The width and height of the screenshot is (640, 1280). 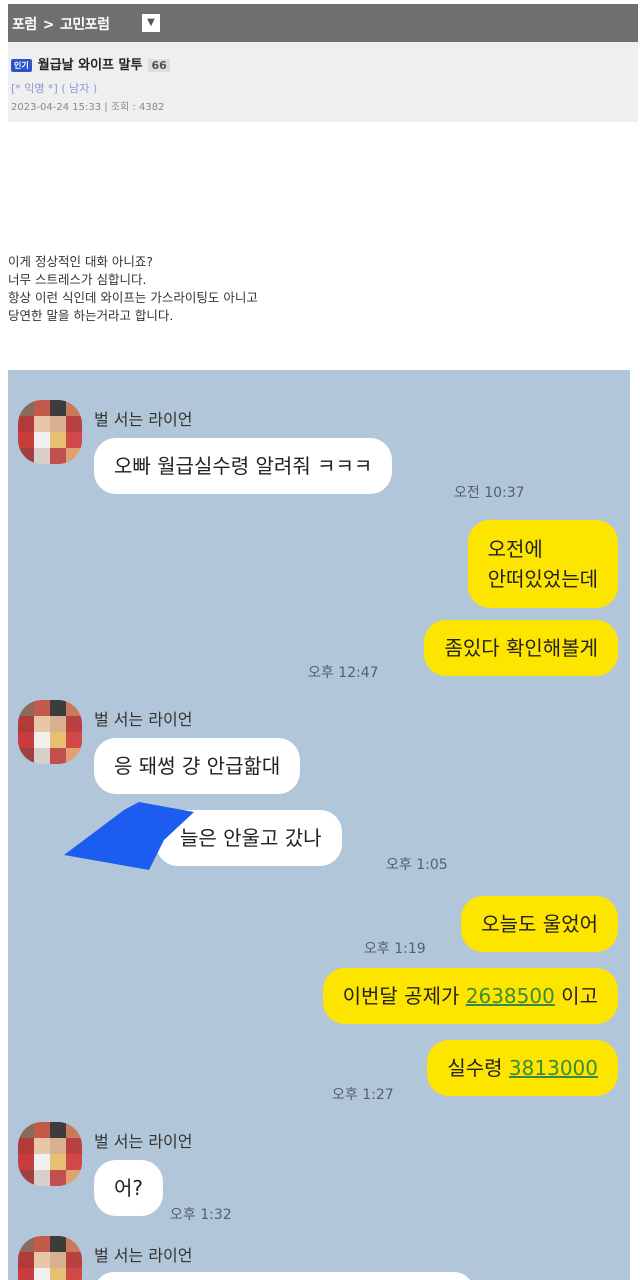 What do you see at coordinates (417, 865) in the screenshot?
I see `message-time: 오후 1:05` at bounding box center [417, 865].